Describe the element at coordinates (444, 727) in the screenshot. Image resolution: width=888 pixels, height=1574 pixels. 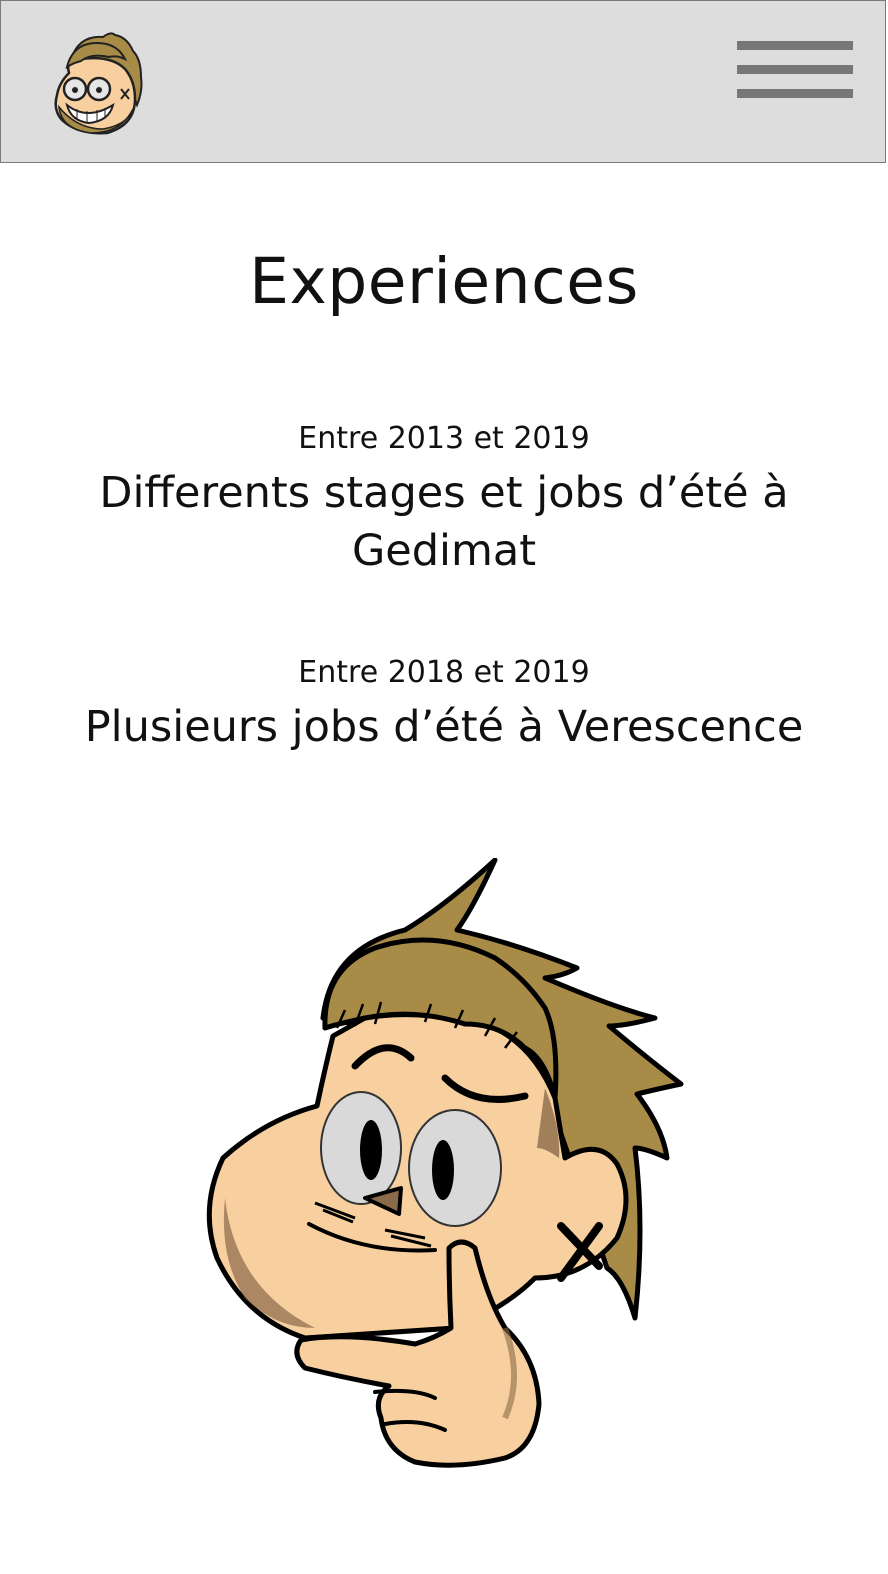
I see `experience-title: Plusieurs jobs d’été à Verescence` at that location.